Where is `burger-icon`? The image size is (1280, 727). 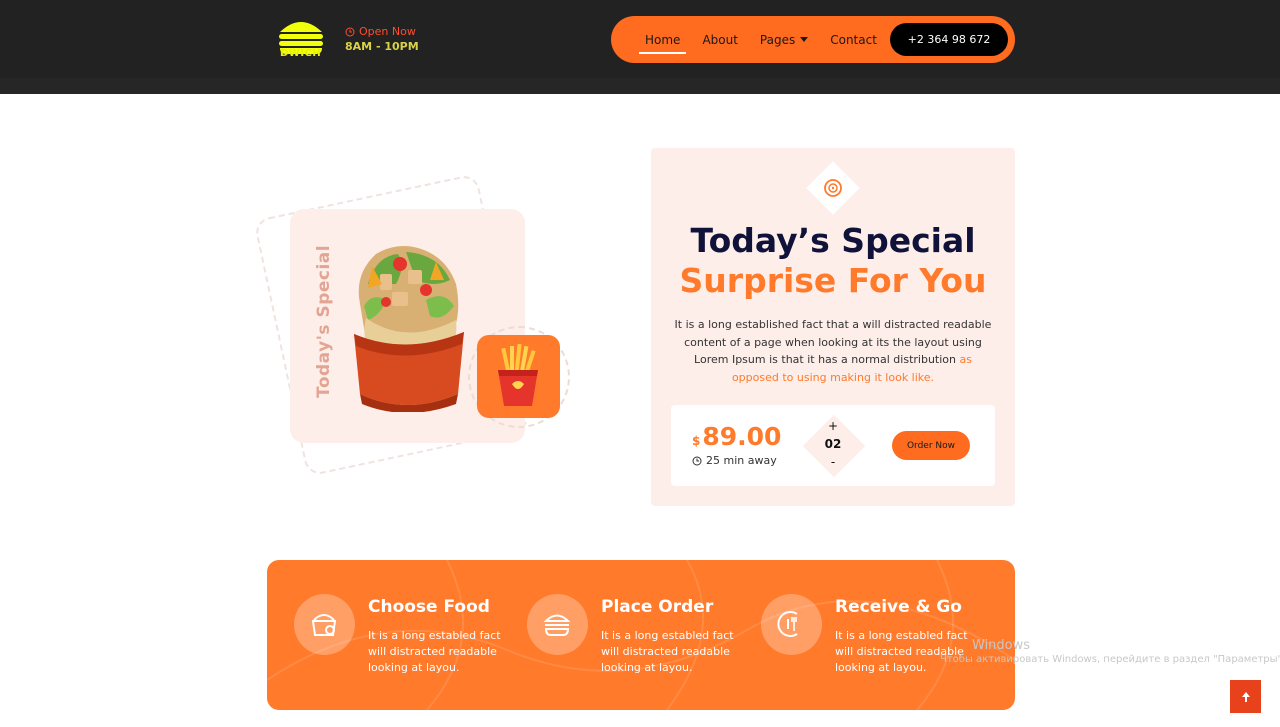 burger-icon is located at coordinates (557, 625).